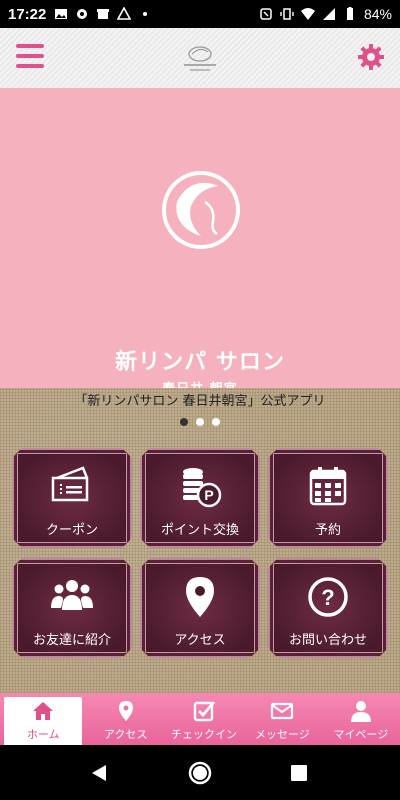 This screenshot has height=800, width=400. I want to click on app-caption: 「新リンパサロン 春日井朝宮」公式アプリ, so click(200, 401).